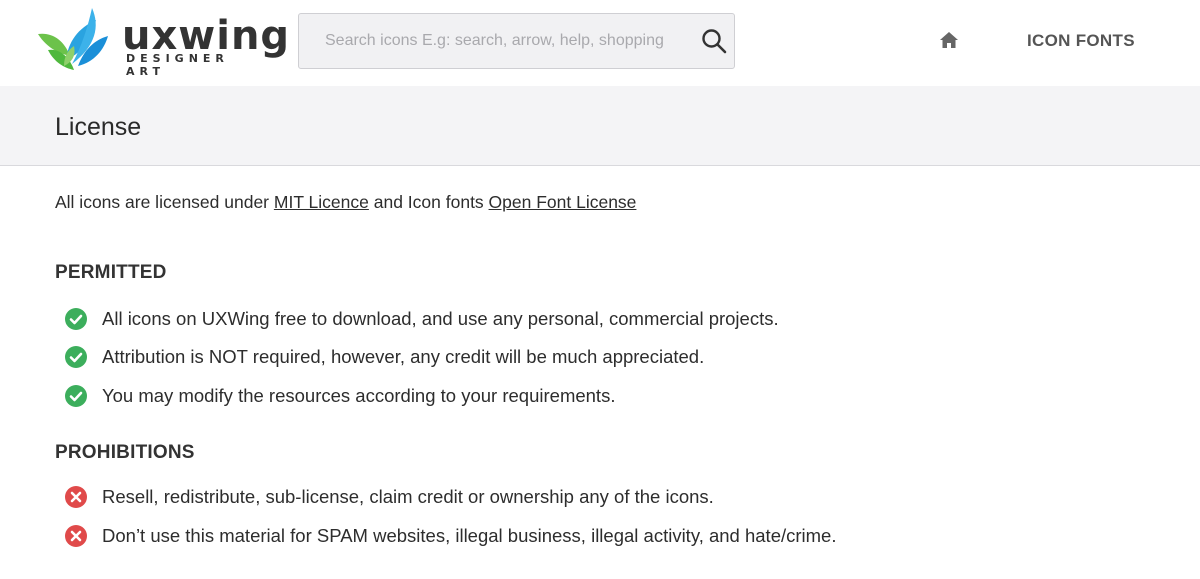 The height and width of the screenshot is (579, 1200). I want to click on logo-tagline: DESIGNER ART, so click(177, 65).